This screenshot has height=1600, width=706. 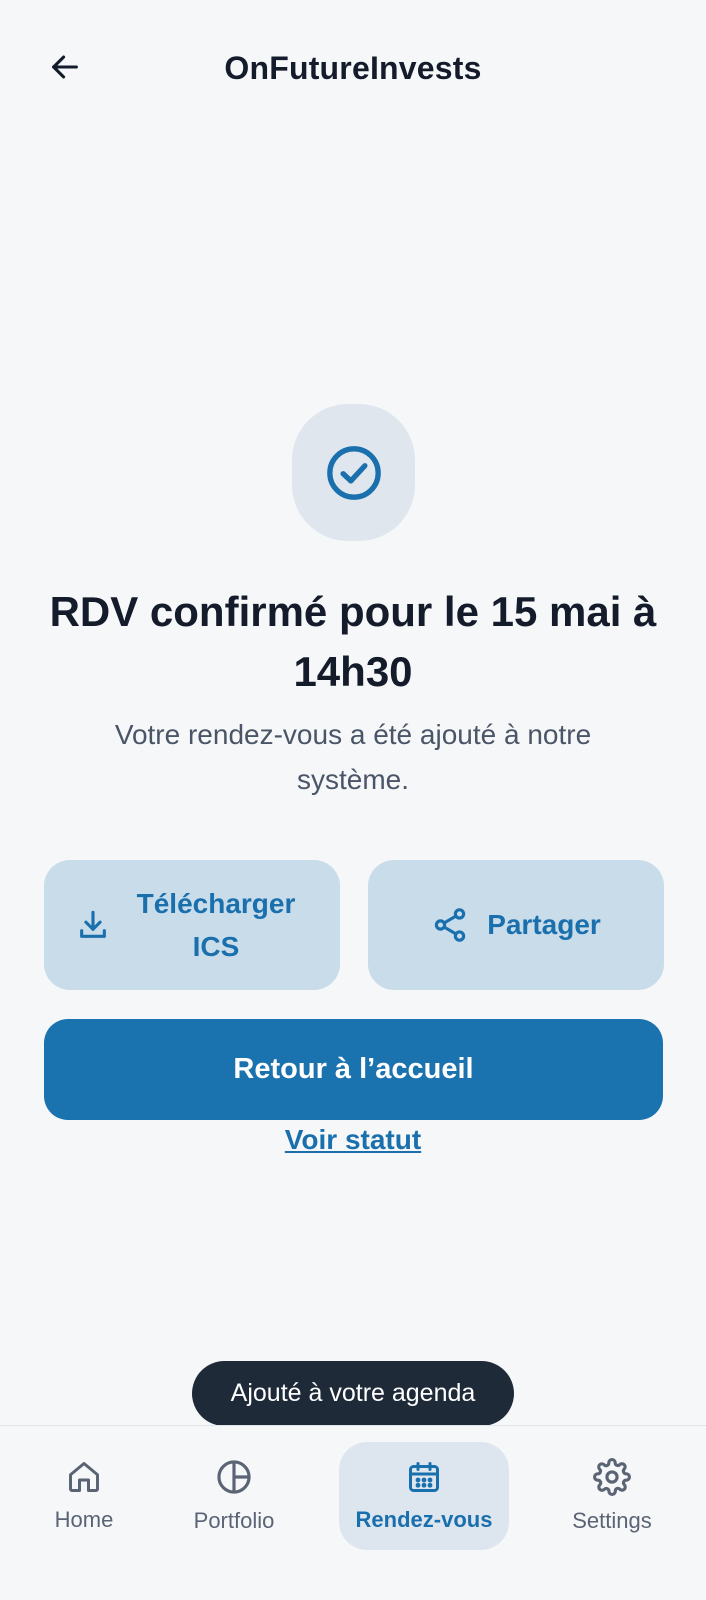 What do you see at coordinates (234, 1520) in the screenshot?
I see `nav-label-portfolio: Portfolio` at bounding box center [234, 1520].